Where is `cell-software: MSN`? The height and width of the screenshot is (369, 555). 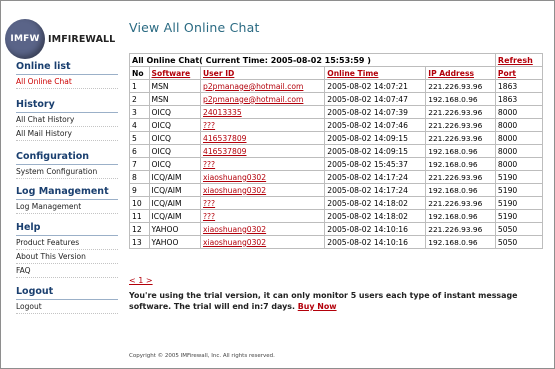
cell-software: MSN is located at coordinates (175, 99).